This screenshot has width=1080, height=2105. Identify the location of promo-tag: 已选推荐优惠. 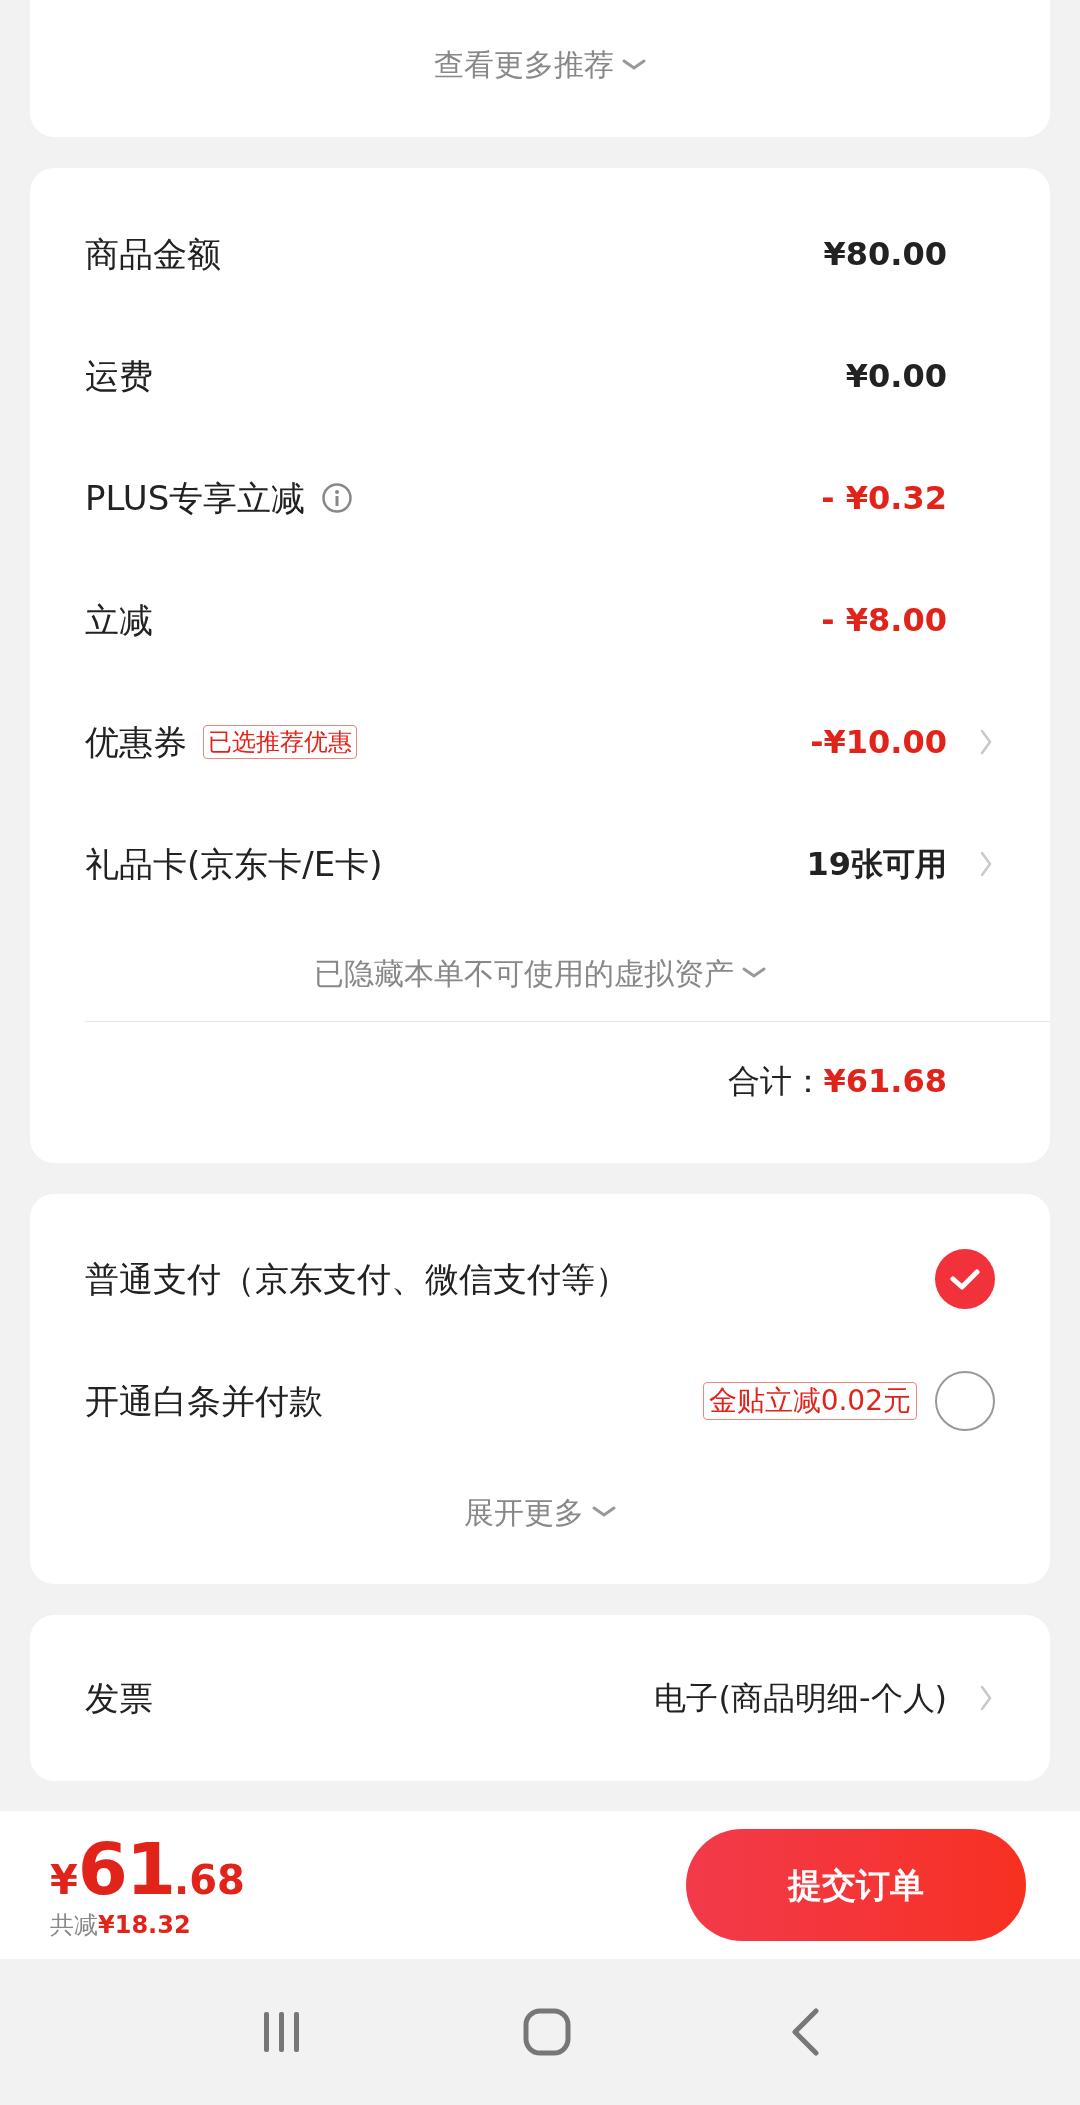
(280, 742).